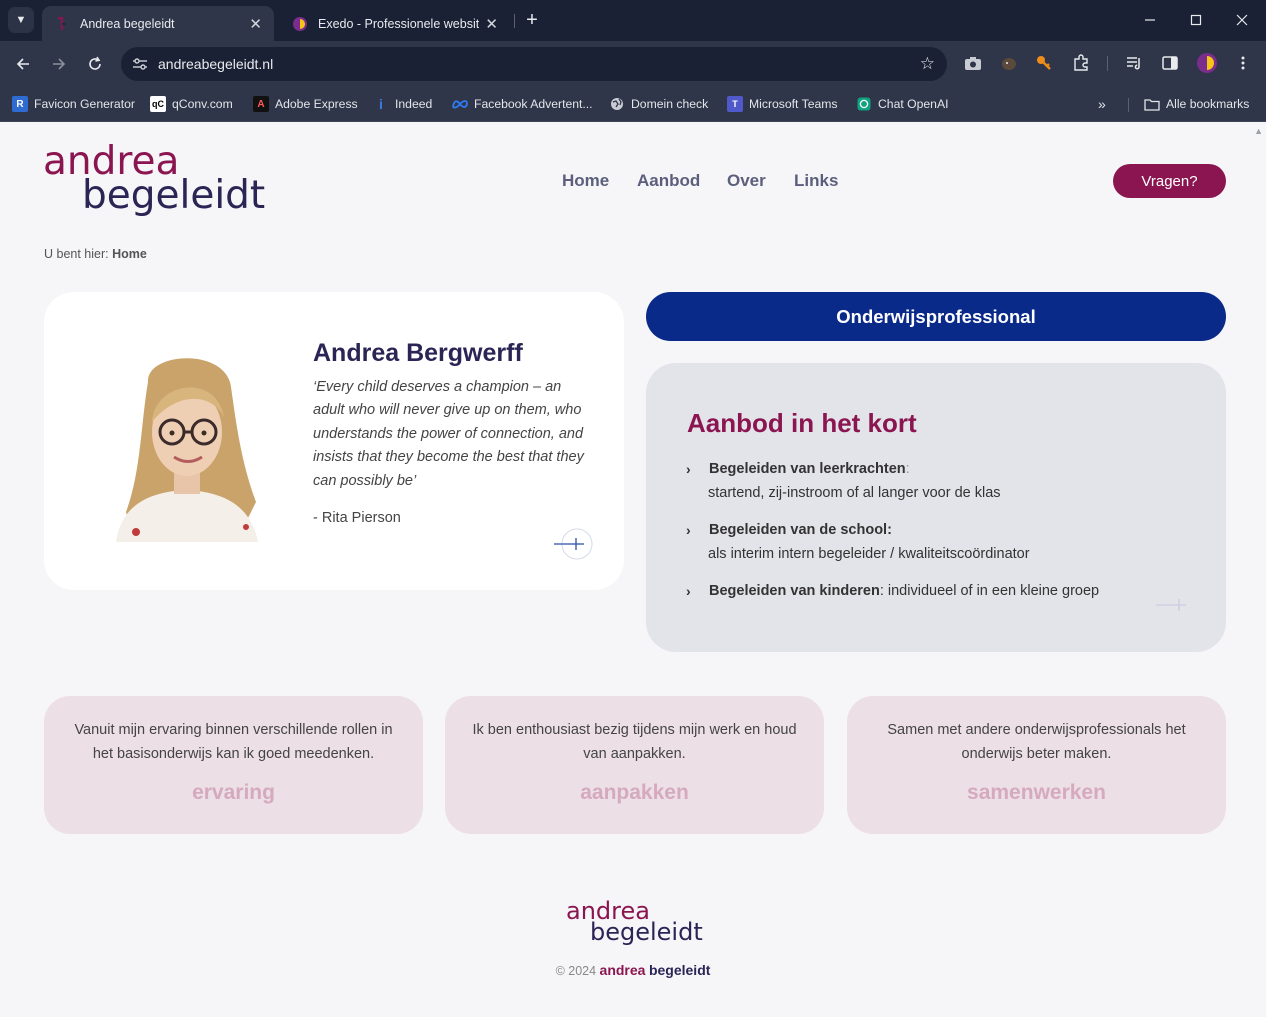 This screenshot has width=1266, height=1017. Describe the element at coordinates (1243, 63) in the screenshot. I see `browser-menu-icon` at that location.